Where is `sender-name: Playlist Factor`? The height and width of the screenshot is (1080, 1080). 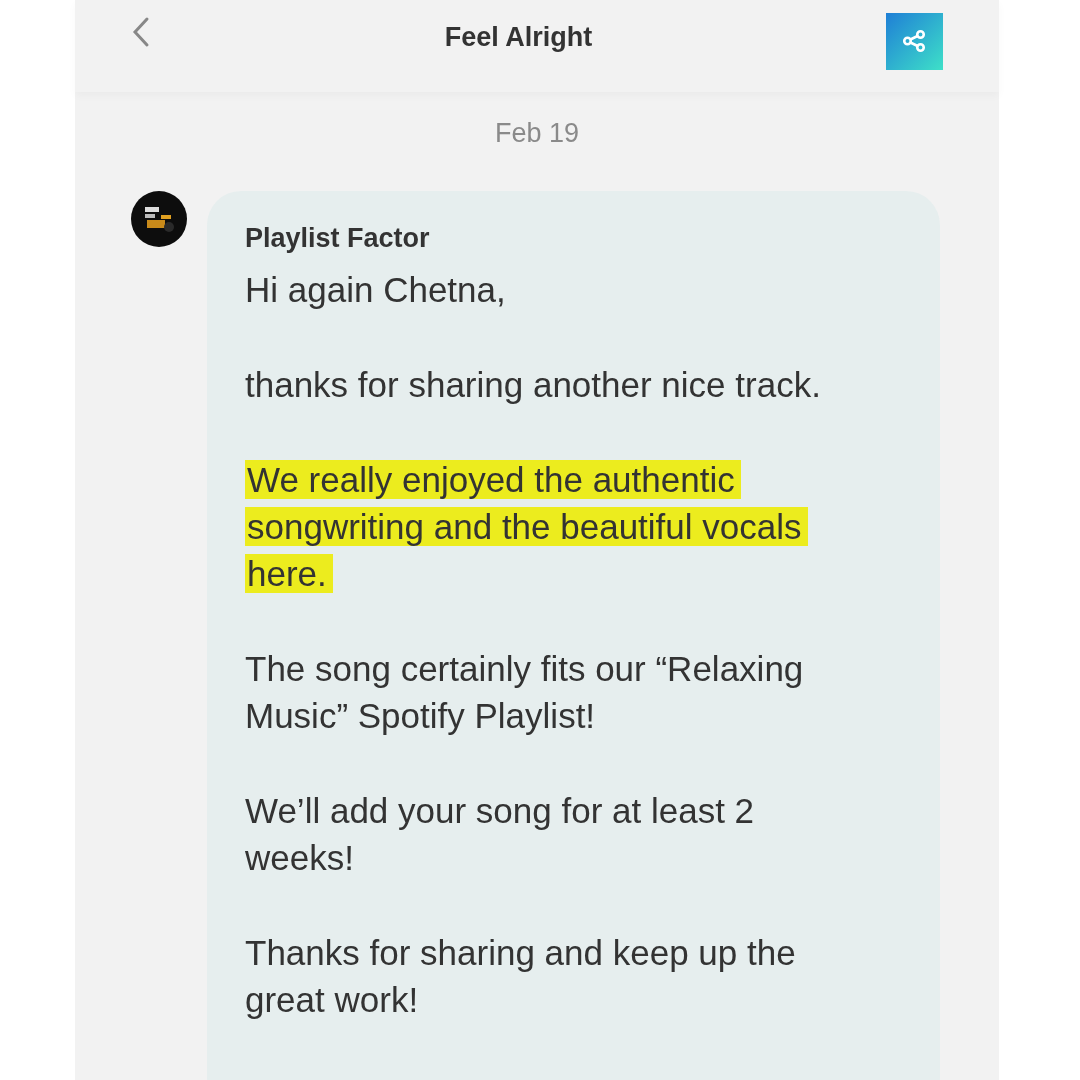 sender-name: Playlist Factor is located at coordinates (338, 238).